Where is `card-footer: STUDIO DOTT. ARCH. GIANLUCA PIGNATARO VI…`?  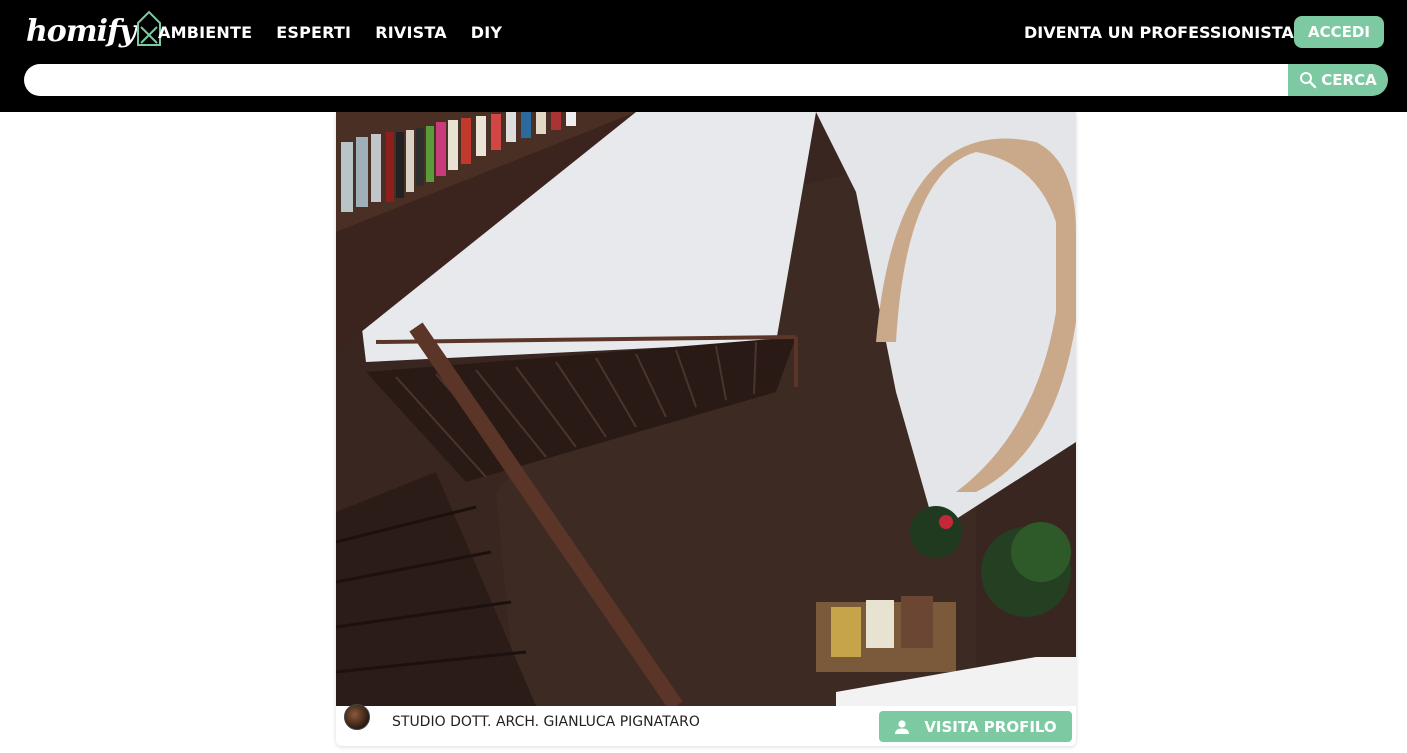
card-footer: STUDIO DOTT. ARCH. GIANLUCA PIGNATARO VI… is located at coordinates (706, 725).